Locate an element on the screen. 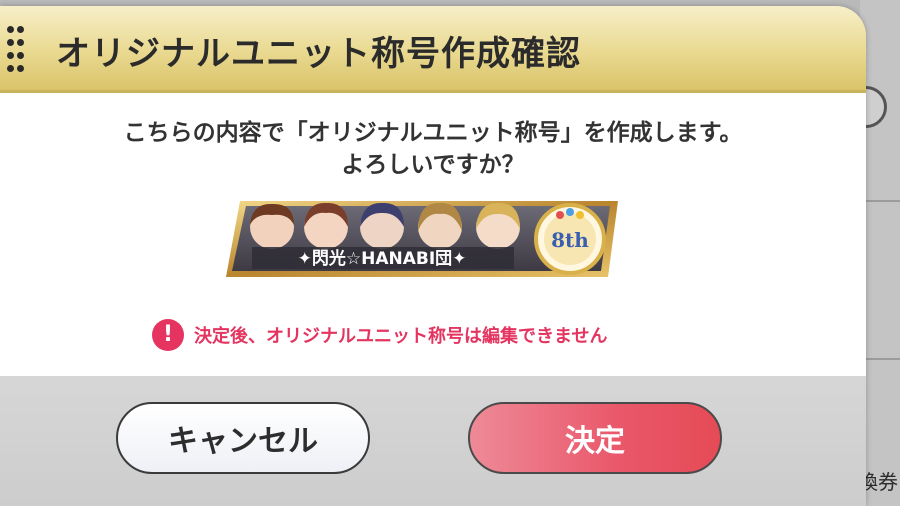  unit-title-banner: ✦閃光☆HANABI団✦ 8th is located at coordinates (422, 239).